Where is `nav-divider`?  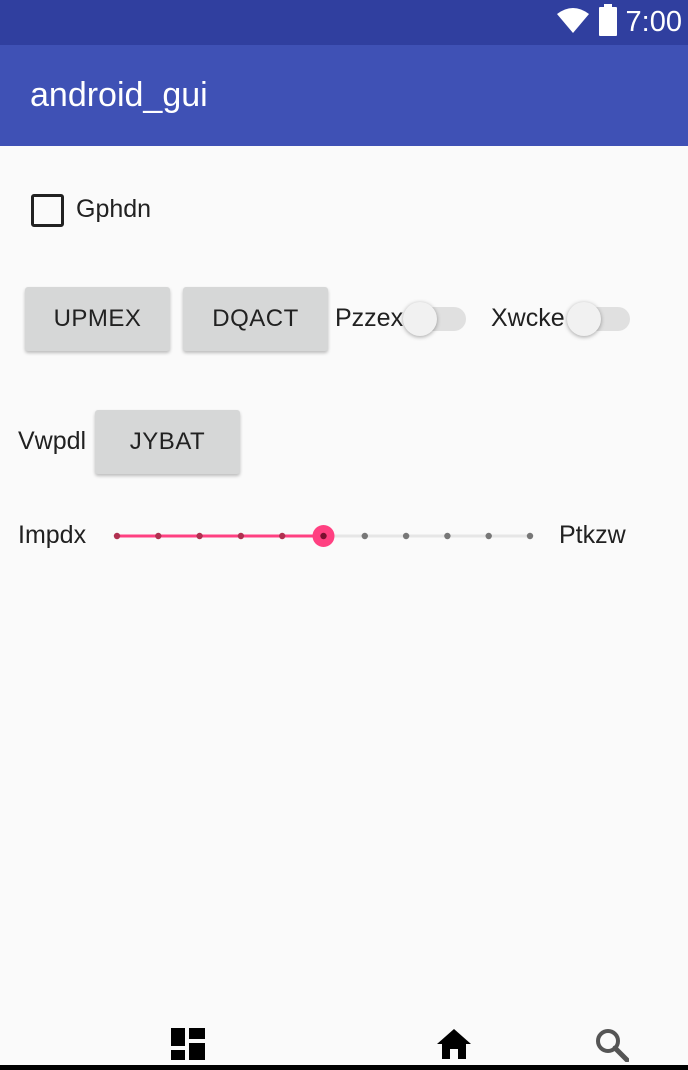 nav-divider is located at coordinates (344, 1067).